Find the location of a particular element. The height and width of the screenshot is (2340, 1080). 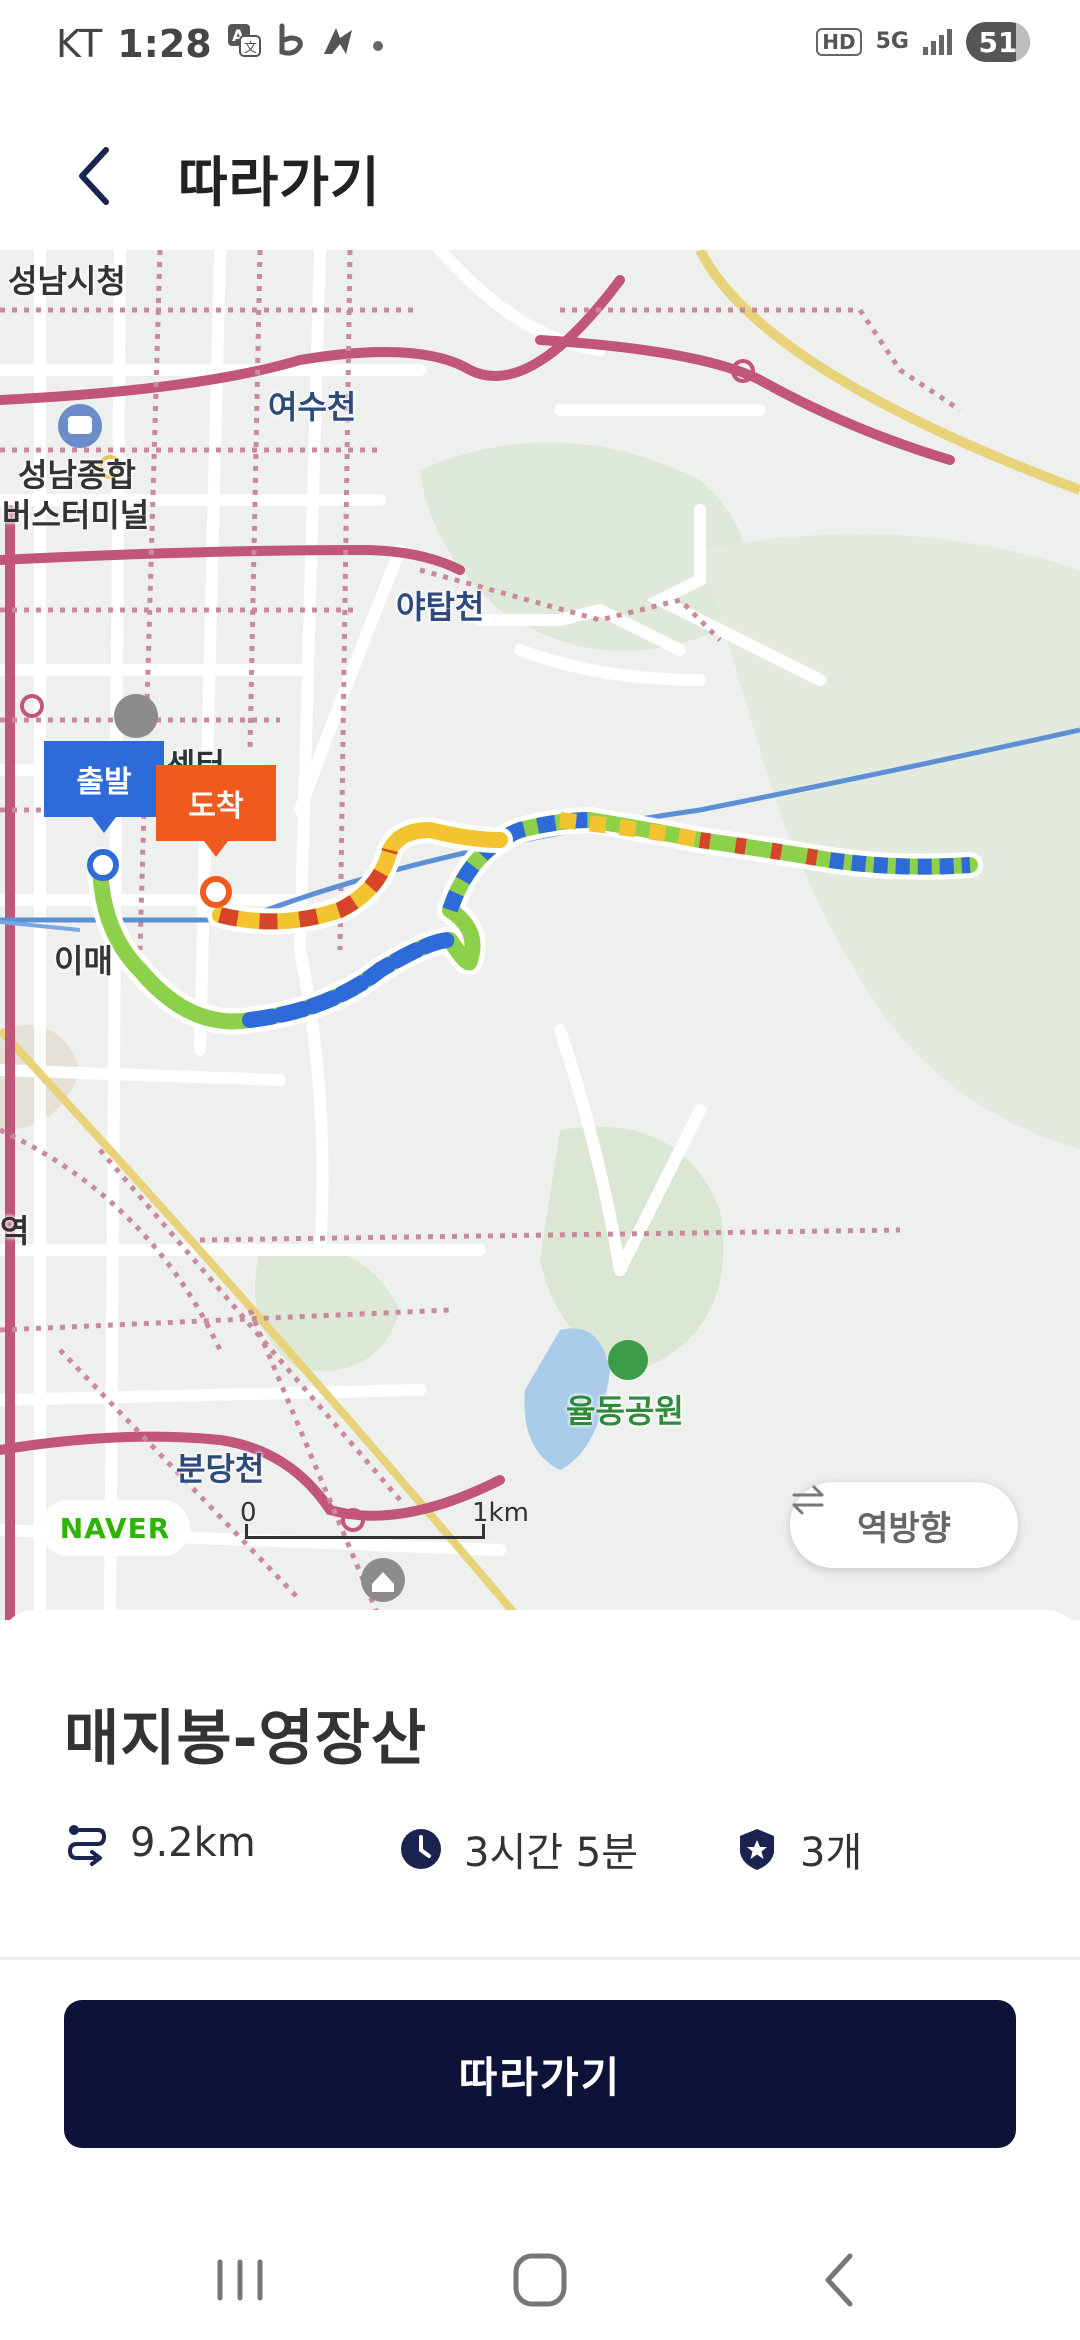

naver-logo: NAVER is located at coordinates (115, 1528).